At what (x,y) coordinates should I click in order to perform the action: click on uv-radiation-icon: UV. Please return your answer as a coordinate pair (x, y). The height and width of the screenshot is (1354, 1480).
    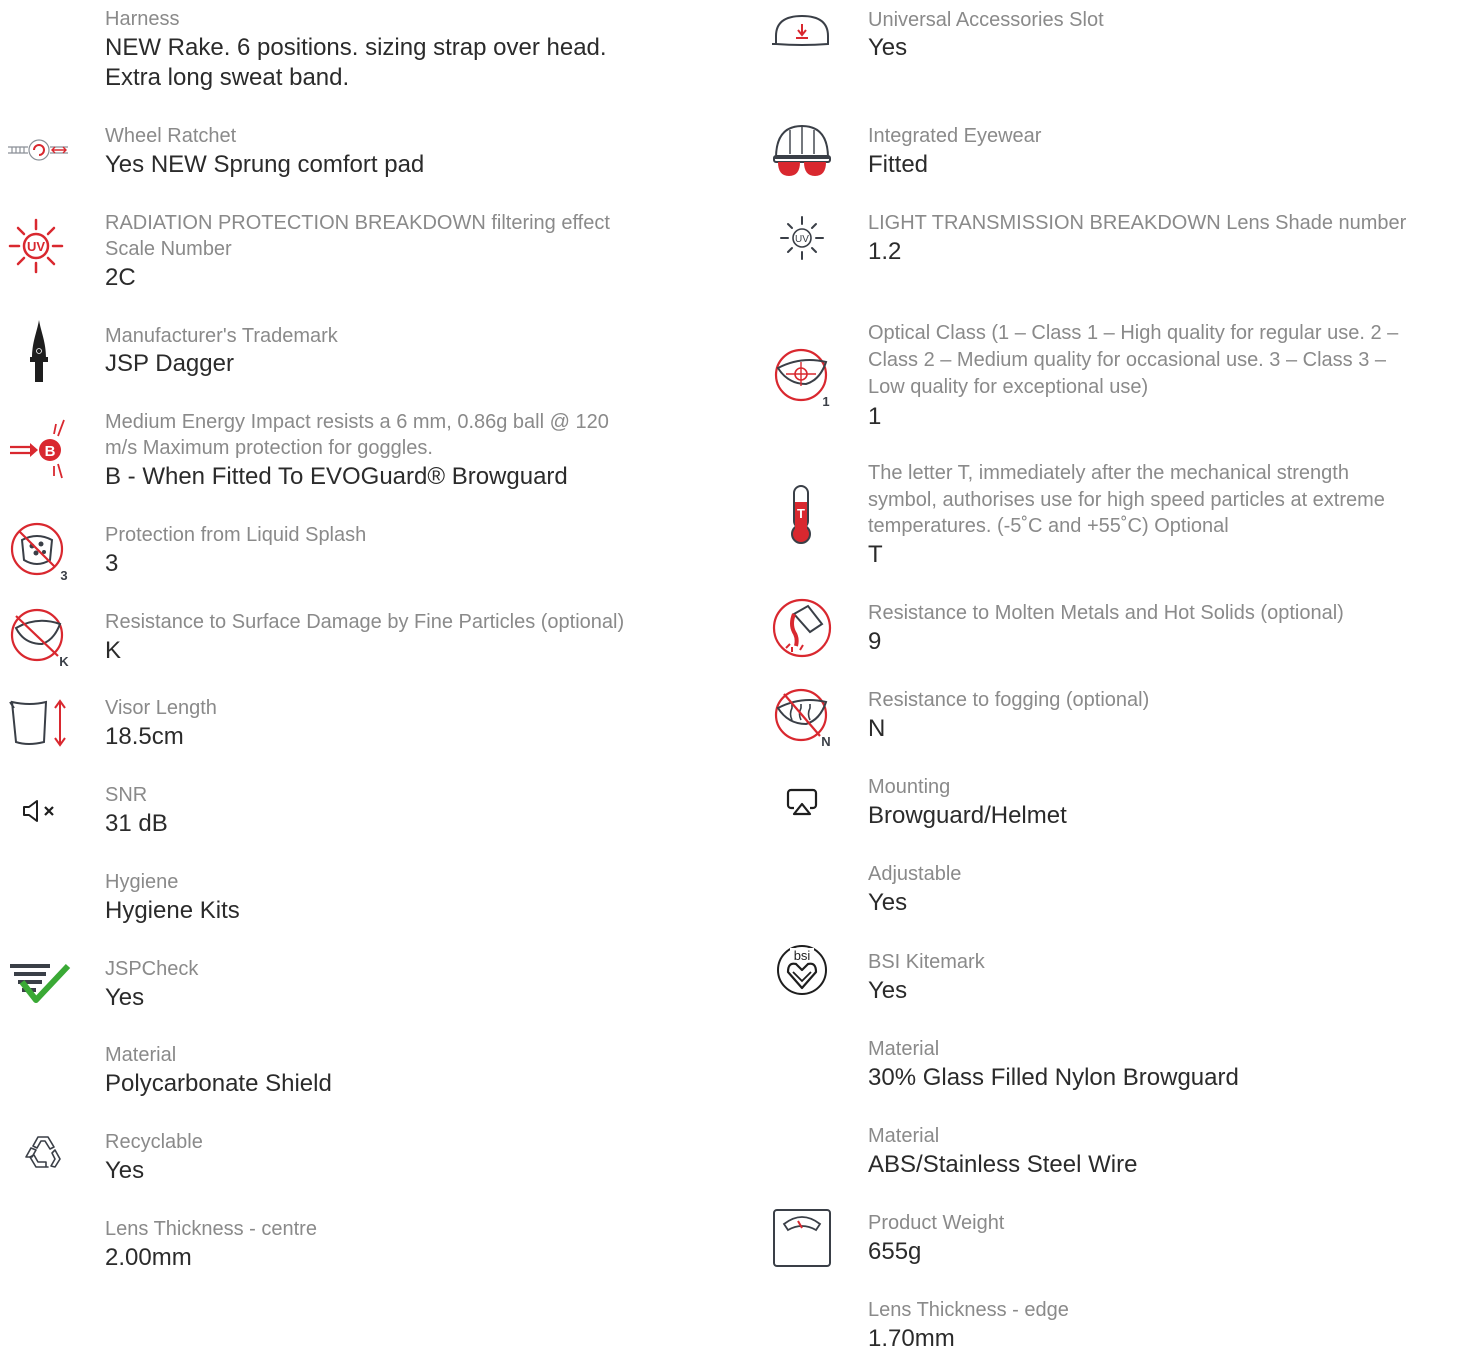
    Looking at the image, I should click on (36, 246).